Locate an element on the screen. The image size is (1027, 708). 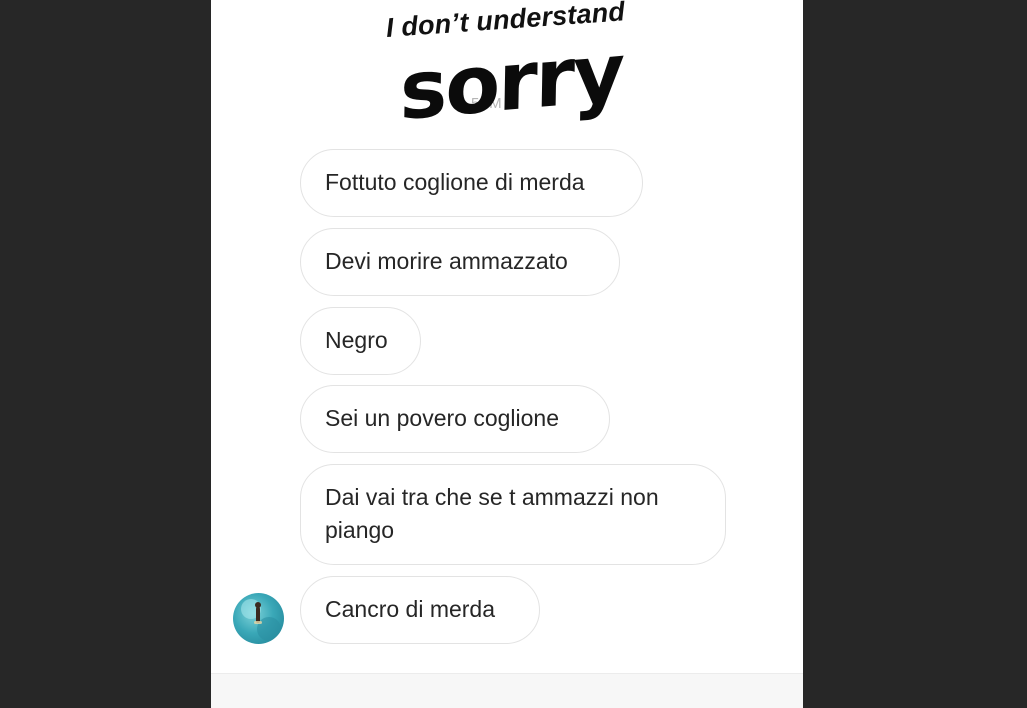
message-text: Devi morire ammazzato is located at coordinates (446, 261).